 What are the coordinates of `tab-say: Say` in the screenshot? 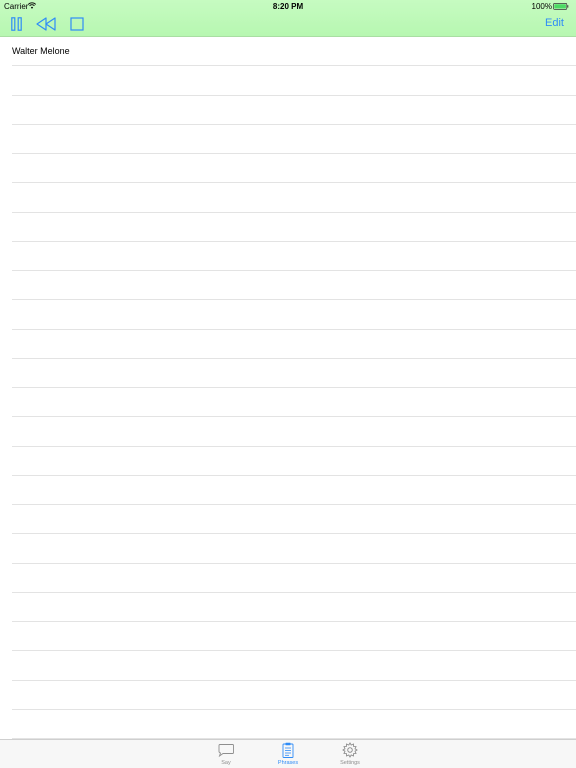 It's located at (226, 755).